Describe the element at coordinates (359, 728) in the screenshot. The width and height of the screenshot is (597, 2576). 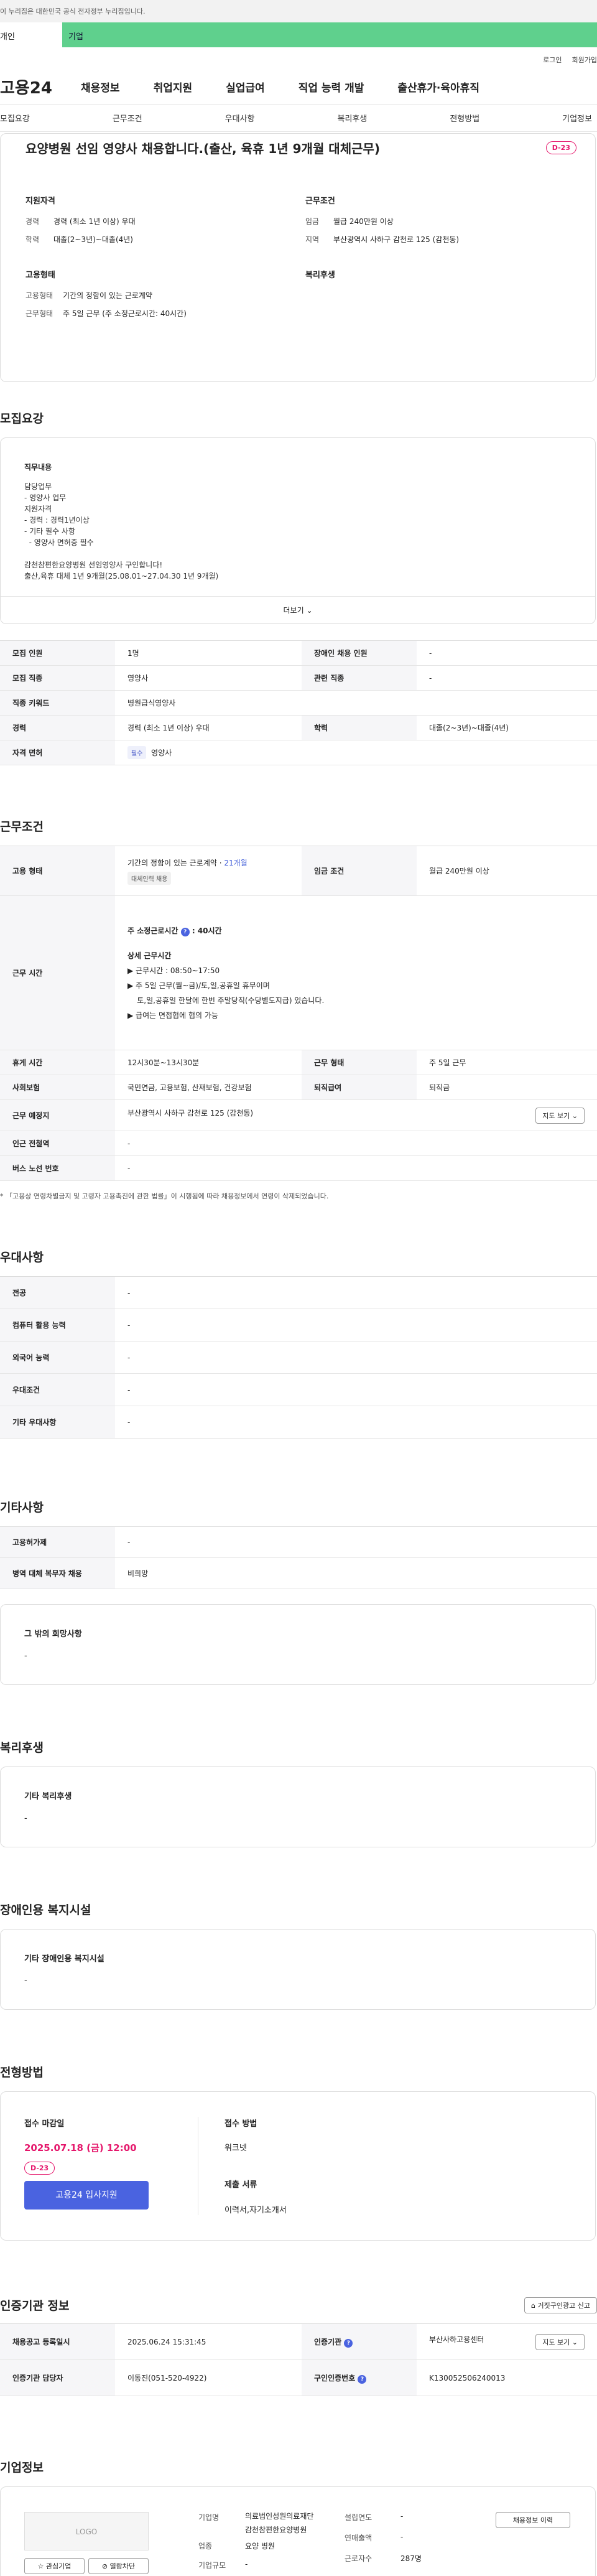
I see `row-label: 학력` at that location.